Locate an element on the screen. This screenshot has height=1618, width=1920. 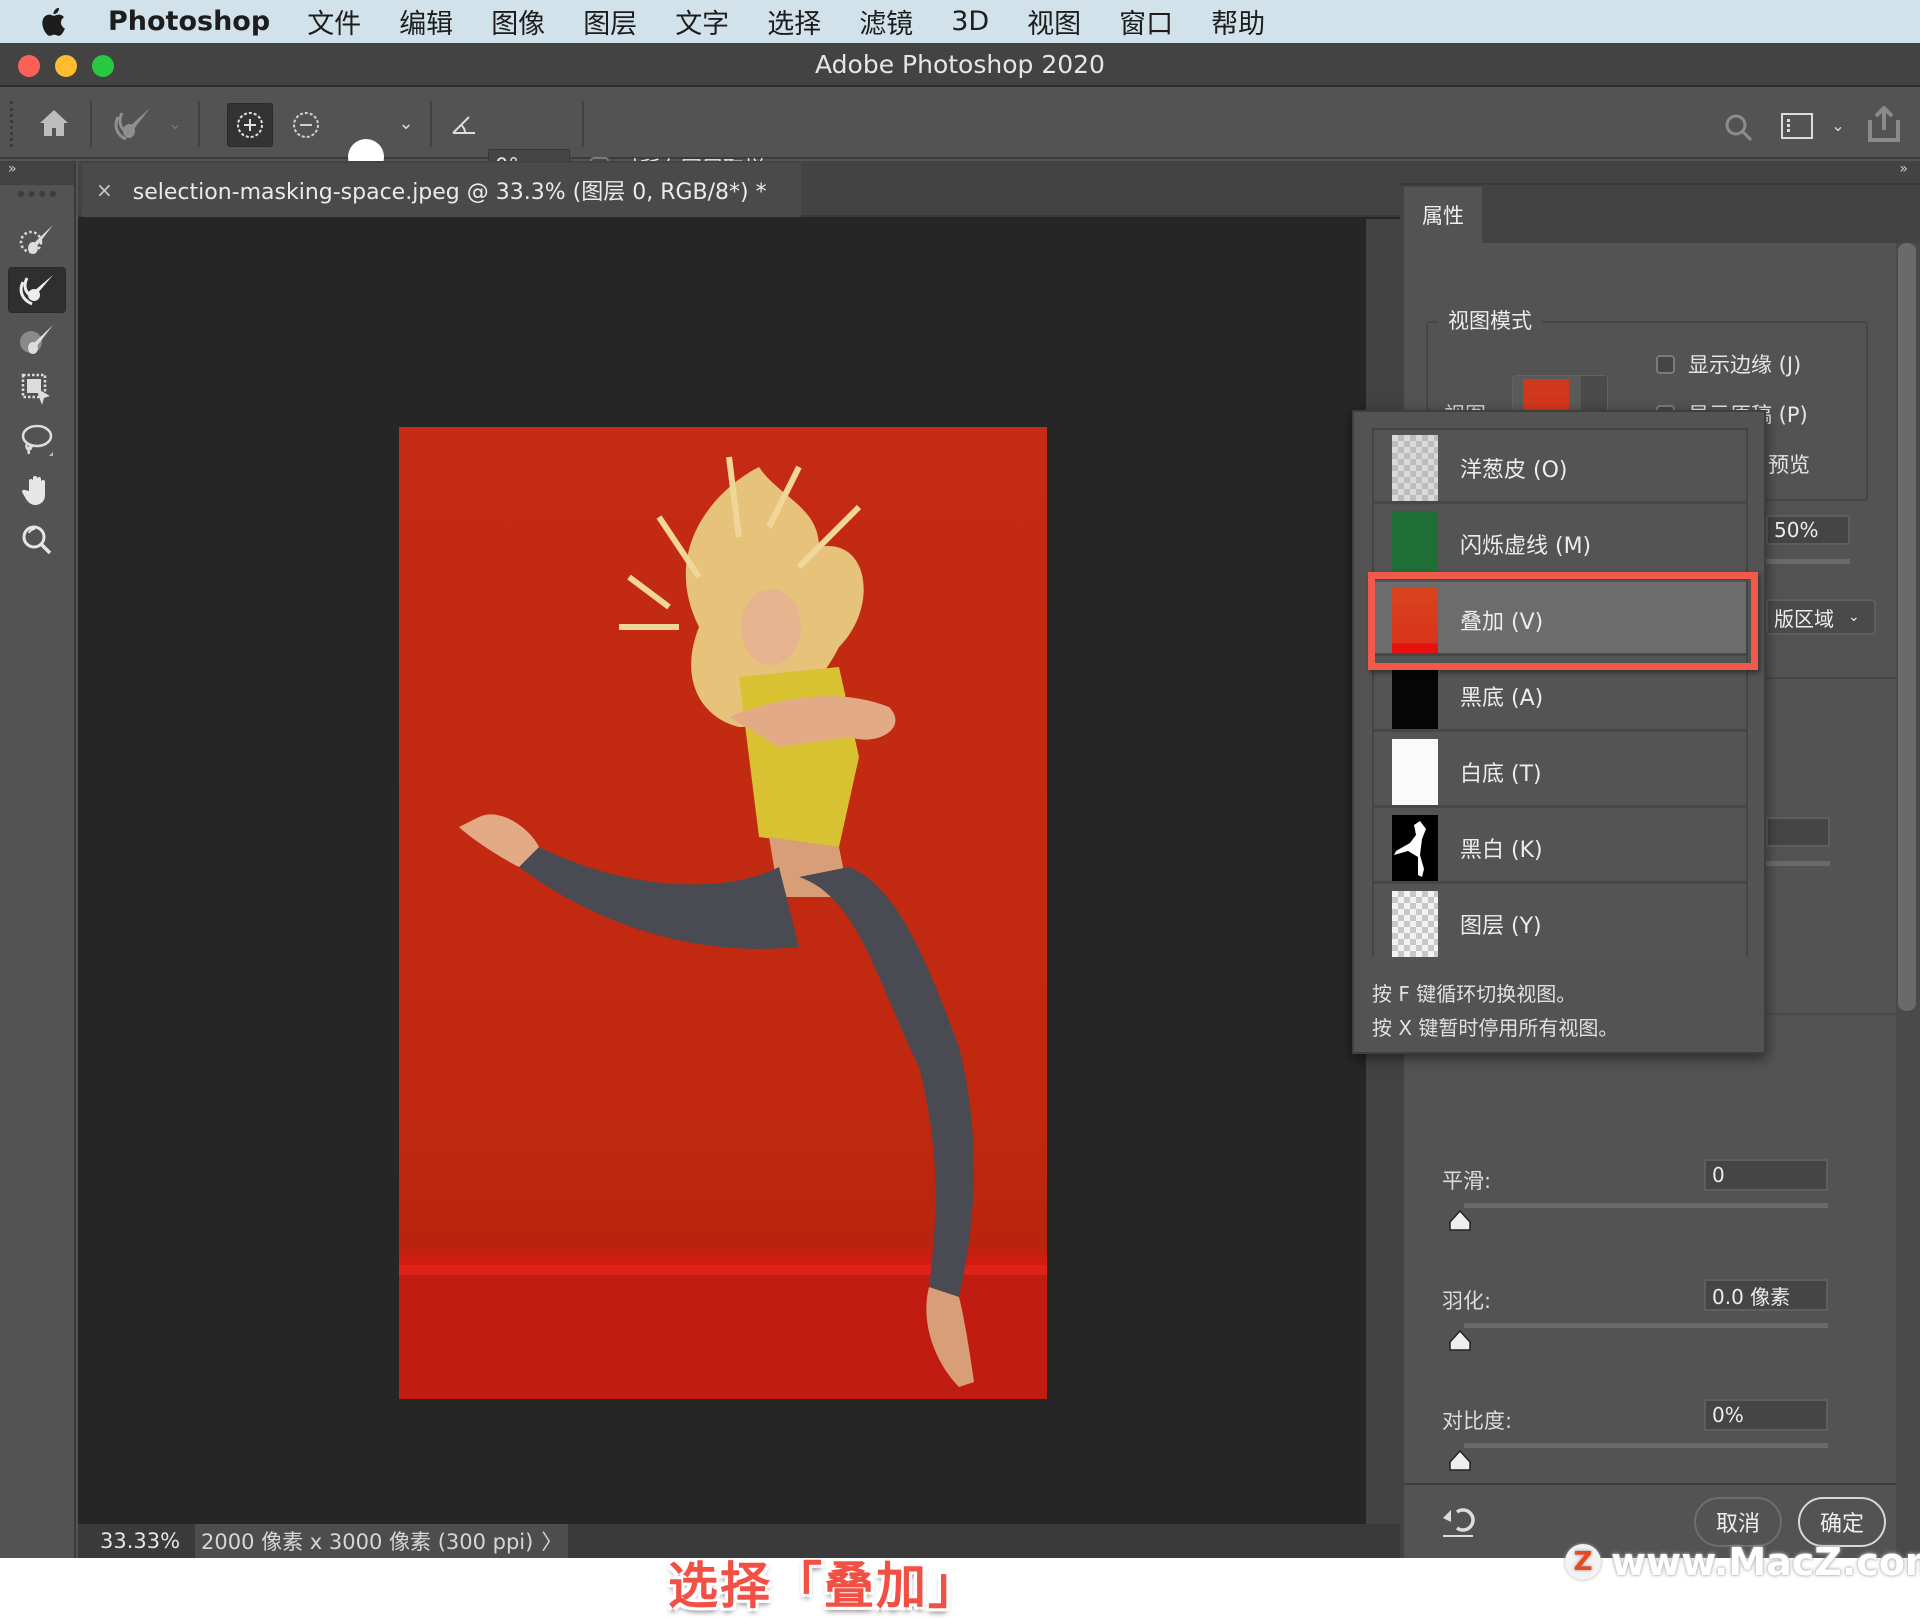
region-chevron-icon: ⌄ is located at coordinates (1854, 617).